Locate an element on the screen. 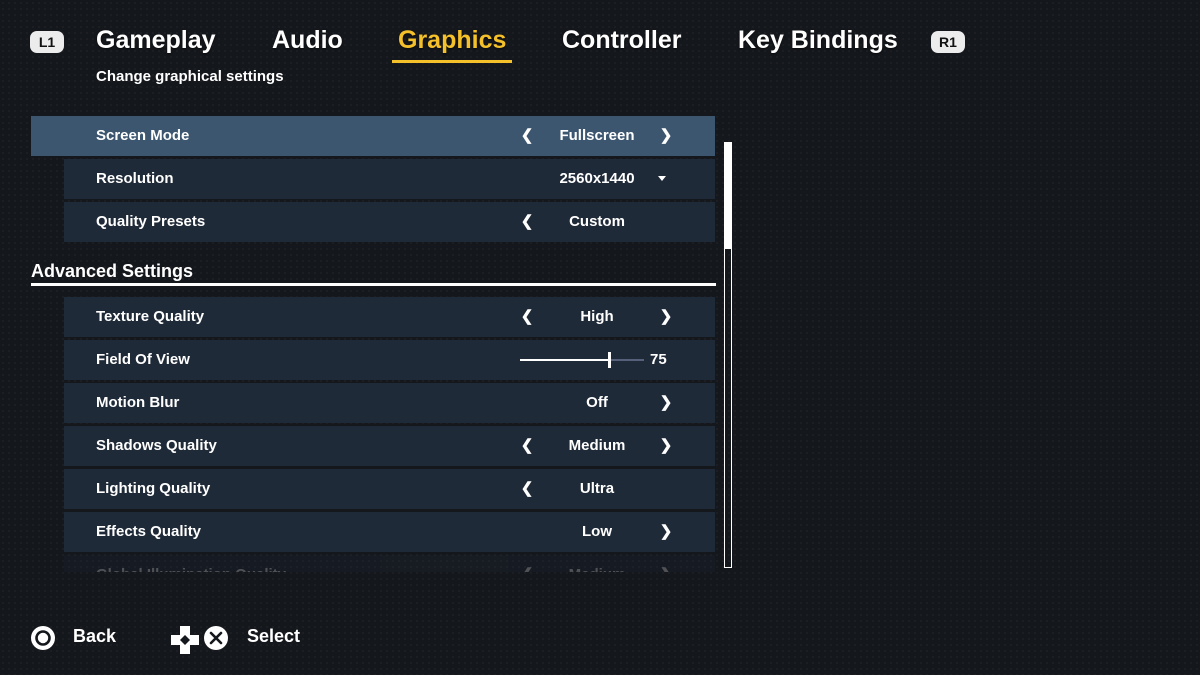  setting-row-field-of-view: Field Of View 75 is located at coordinates (389, 360).